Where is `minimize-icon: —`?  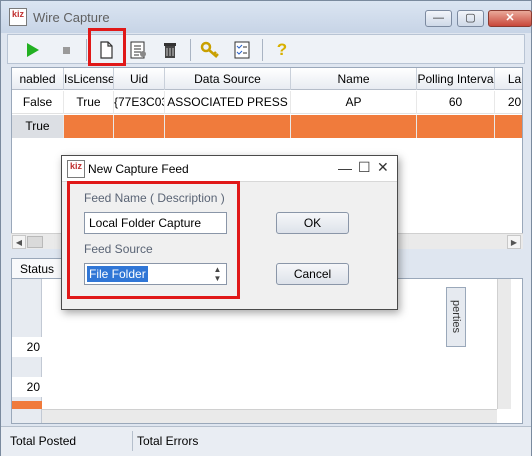 minimize-icon: — is located at coordinates (345, 168).